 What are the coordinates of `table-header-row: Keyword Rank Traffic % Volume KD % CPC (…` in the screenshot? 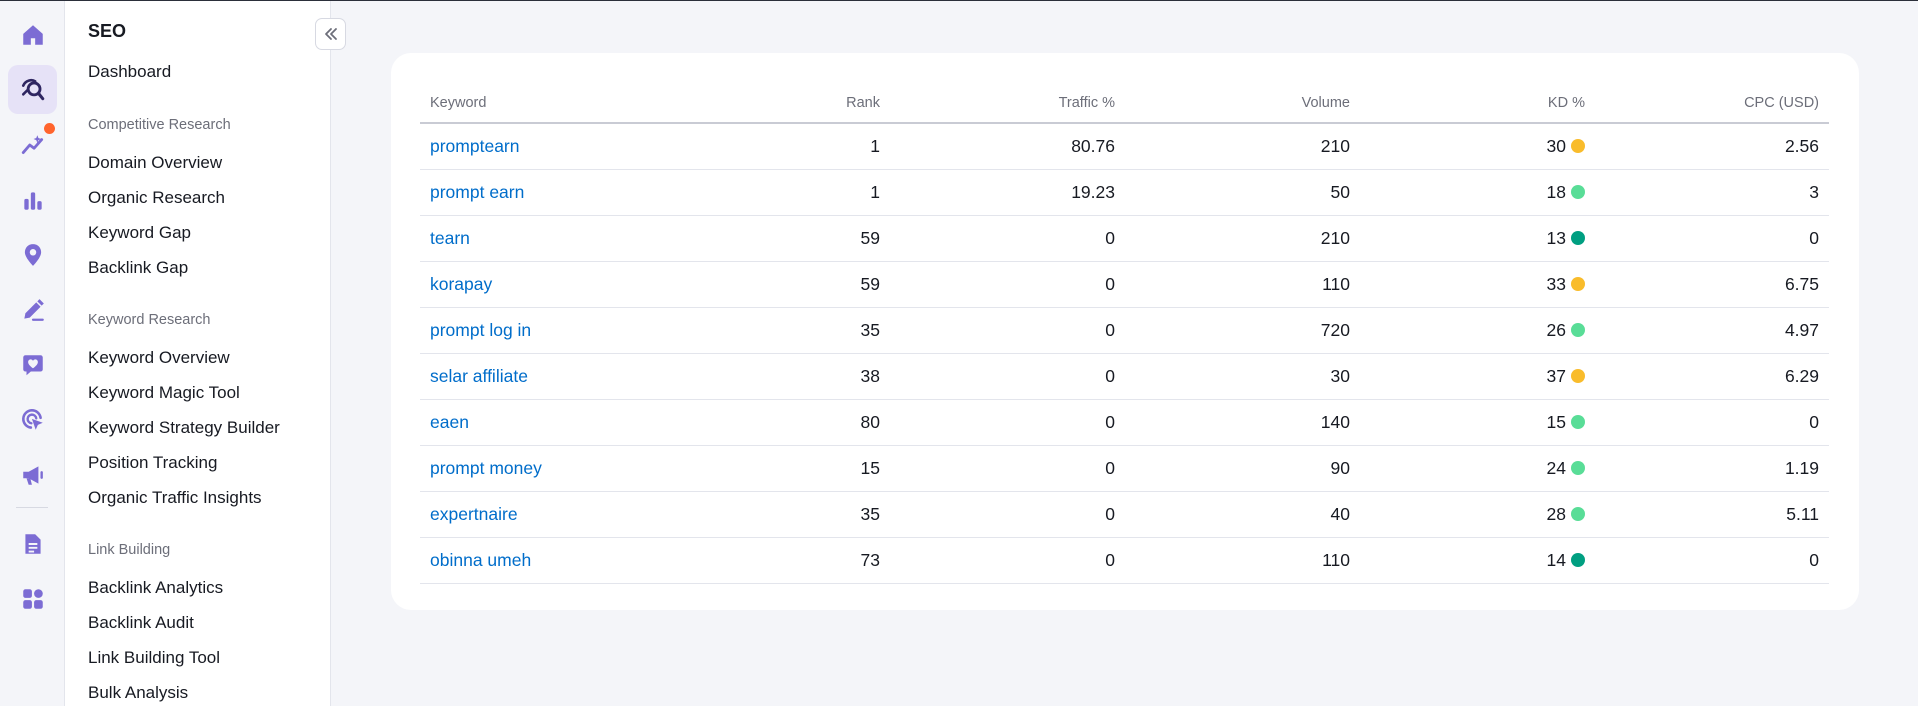 It's located at (1124, 104).